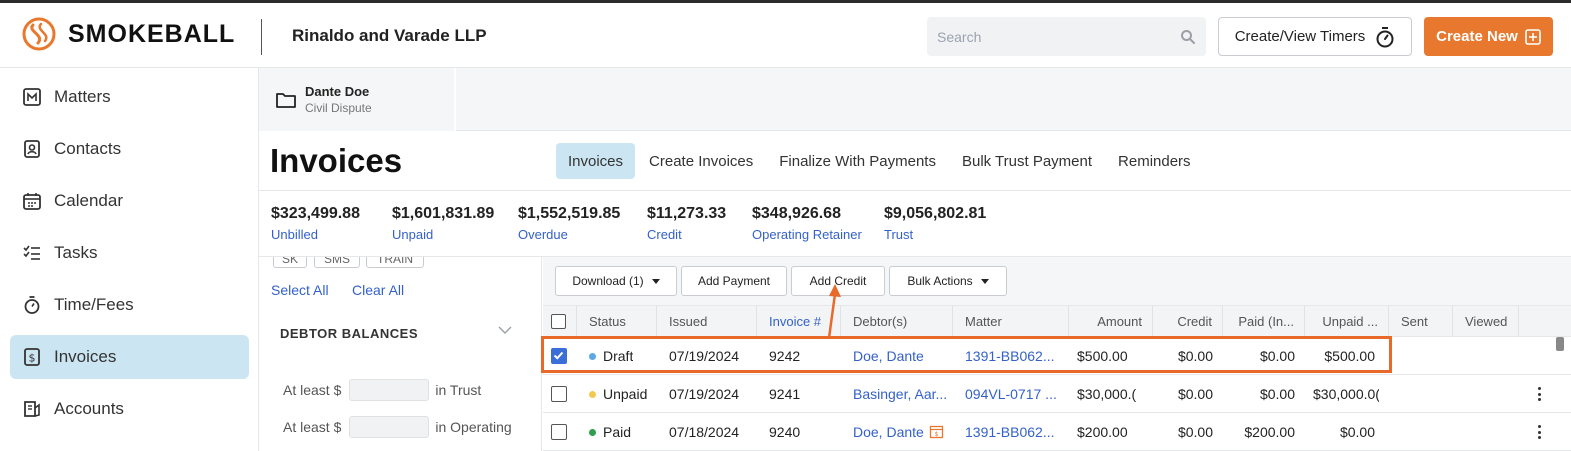 The image size is (1571, 451). Describe the element at coordinates (807, 223) in the screenshot. I see `total-operating-retainer: $348,926.68 Operating Retainer` at that location.